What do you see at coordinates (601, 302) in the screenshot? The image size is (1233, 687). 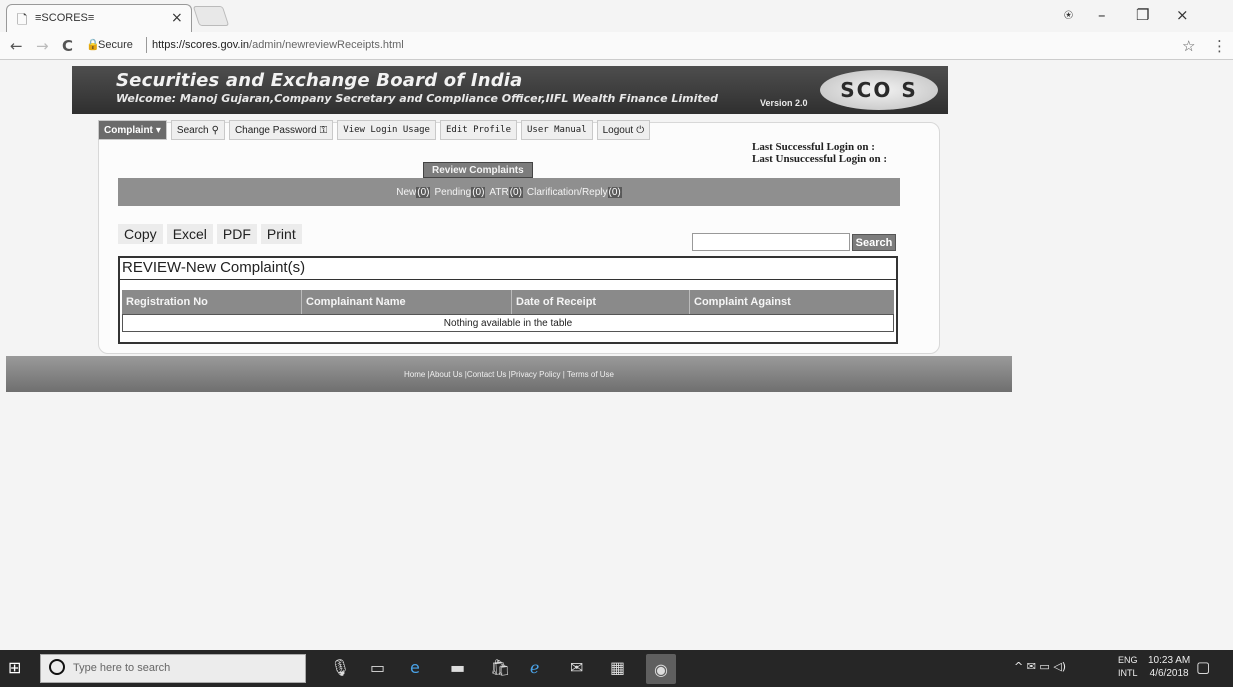 I see `column-date-of-receipt: Date of Receipt` at bounding box center [601, 302].